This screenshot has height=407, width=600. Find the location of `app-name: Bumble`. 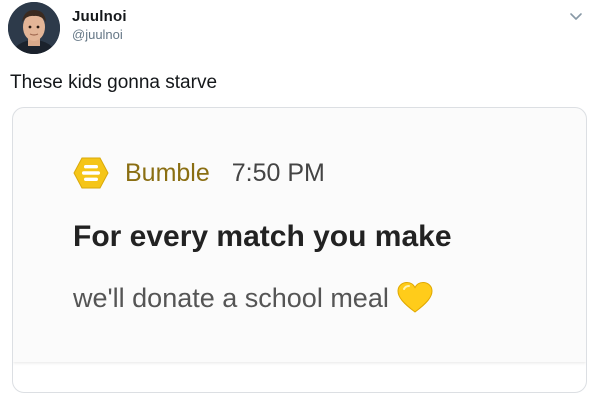

app-name: Bumble is located at coordinates (167, 172).